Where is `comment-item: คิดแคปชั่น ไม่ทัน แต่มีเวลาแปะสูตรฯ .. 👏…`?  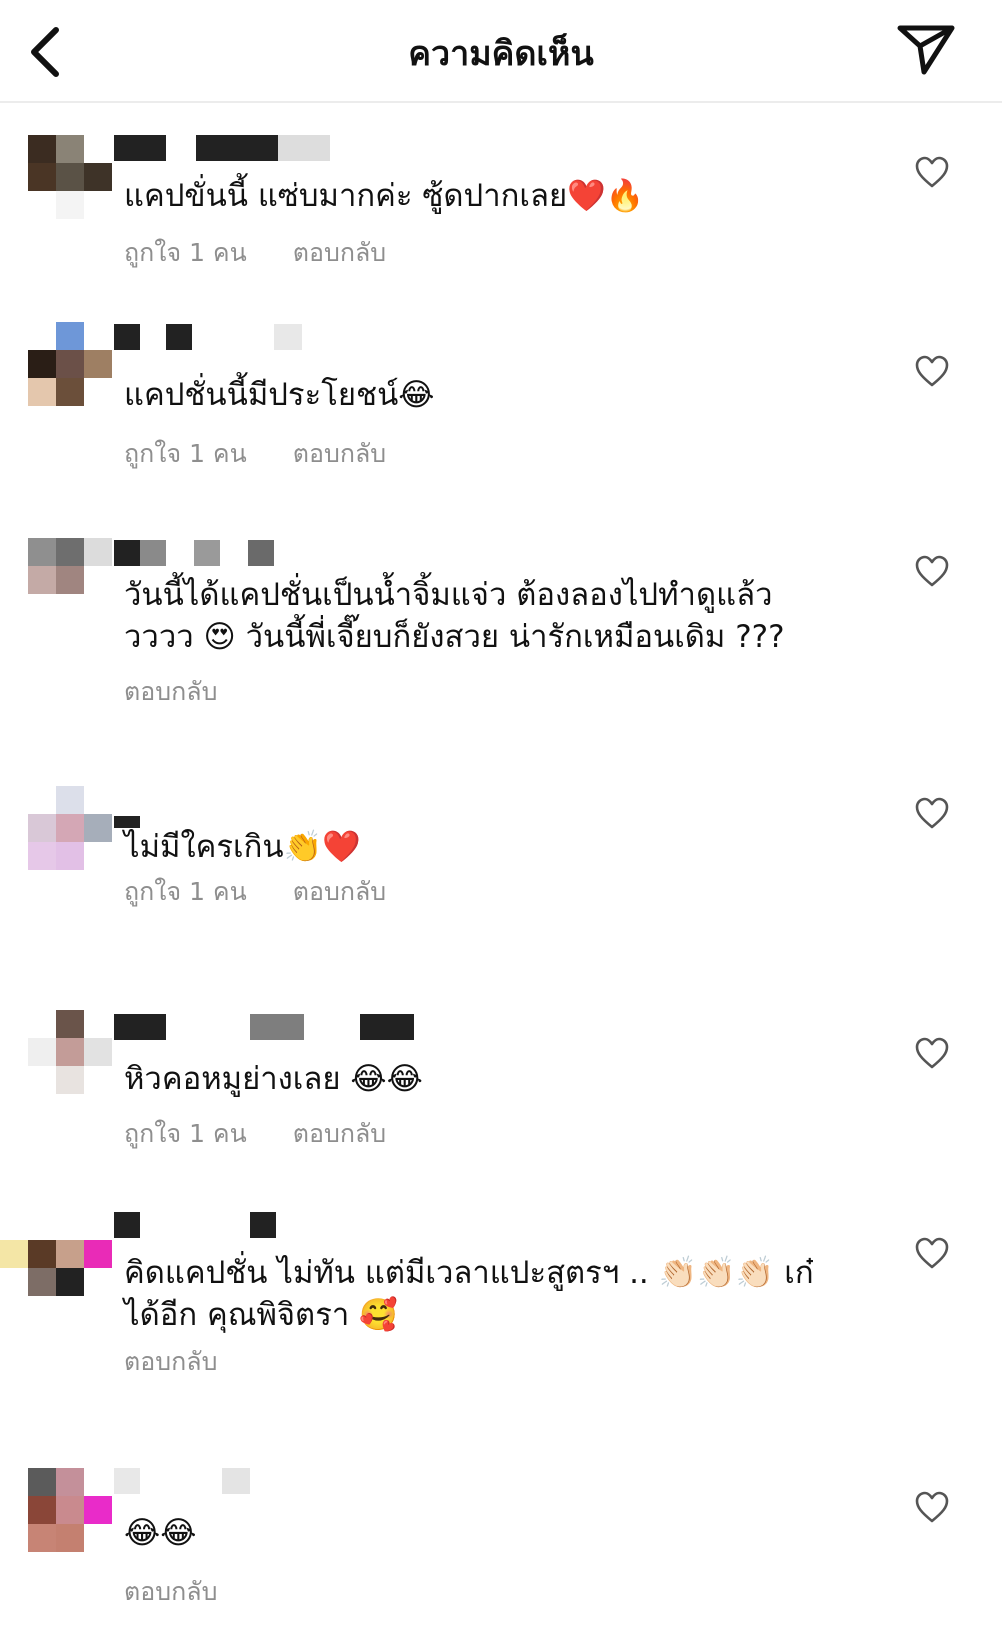 comment-item: คิดแคปชั่น ไม่ทัน แต่มีเวลาแปะสูตรฯ .. 👏… is located at coordinates (501, 1312).